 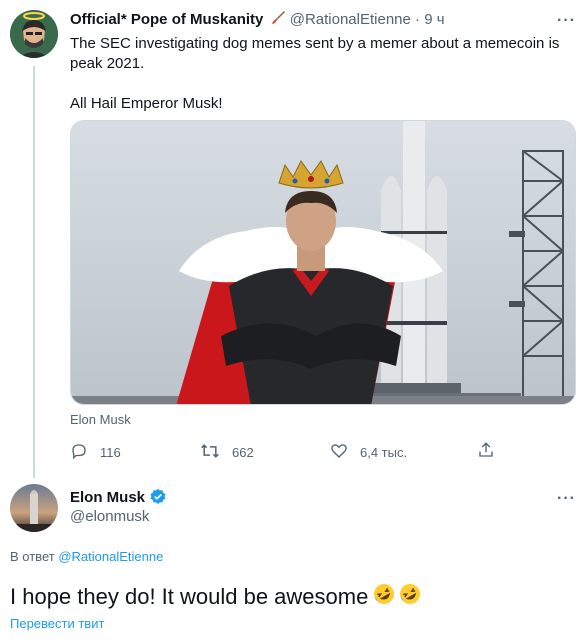 I want to click on share-icon, so click(x=492, y=451).